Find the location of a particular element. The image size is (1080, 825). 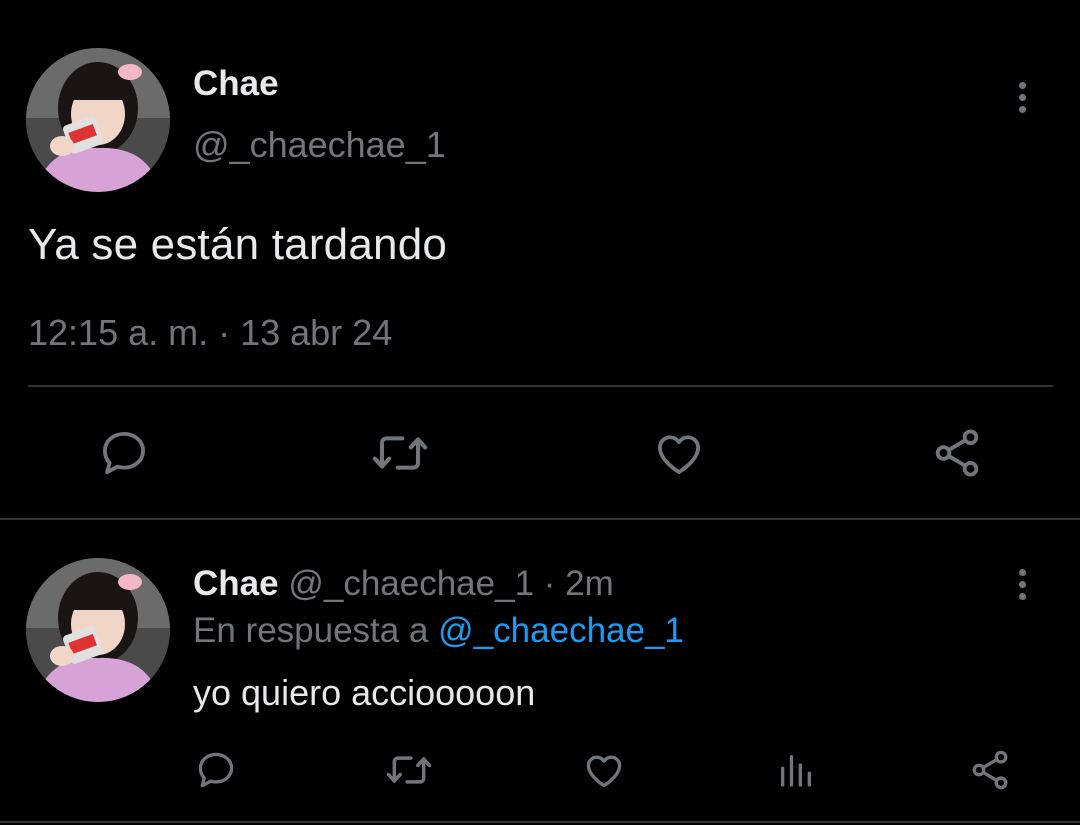

mention-link: @_chaechae_1 is located at coordinates (561, 630).